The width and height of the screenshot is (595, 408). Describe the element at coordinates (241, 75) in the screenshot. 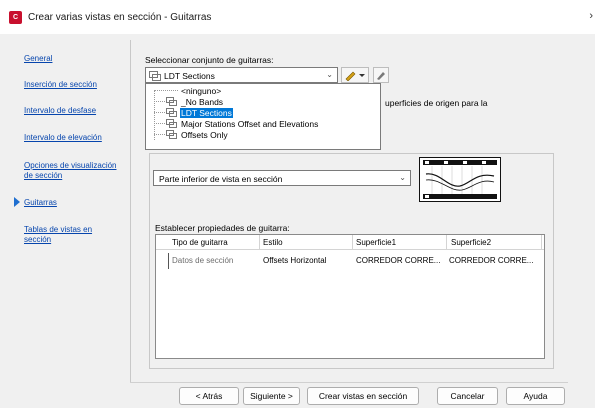

I see `band-set-combo: LDT Sections ⌄` at that location.